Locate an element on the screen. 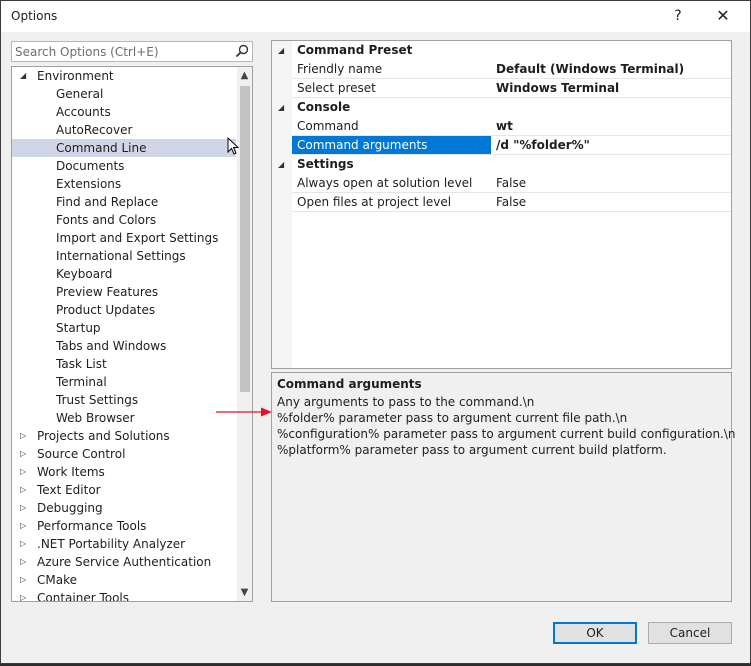 This screenshot has width=751, height=666. tree-item: Fonts and Colors is located at coordinates (124, 220).